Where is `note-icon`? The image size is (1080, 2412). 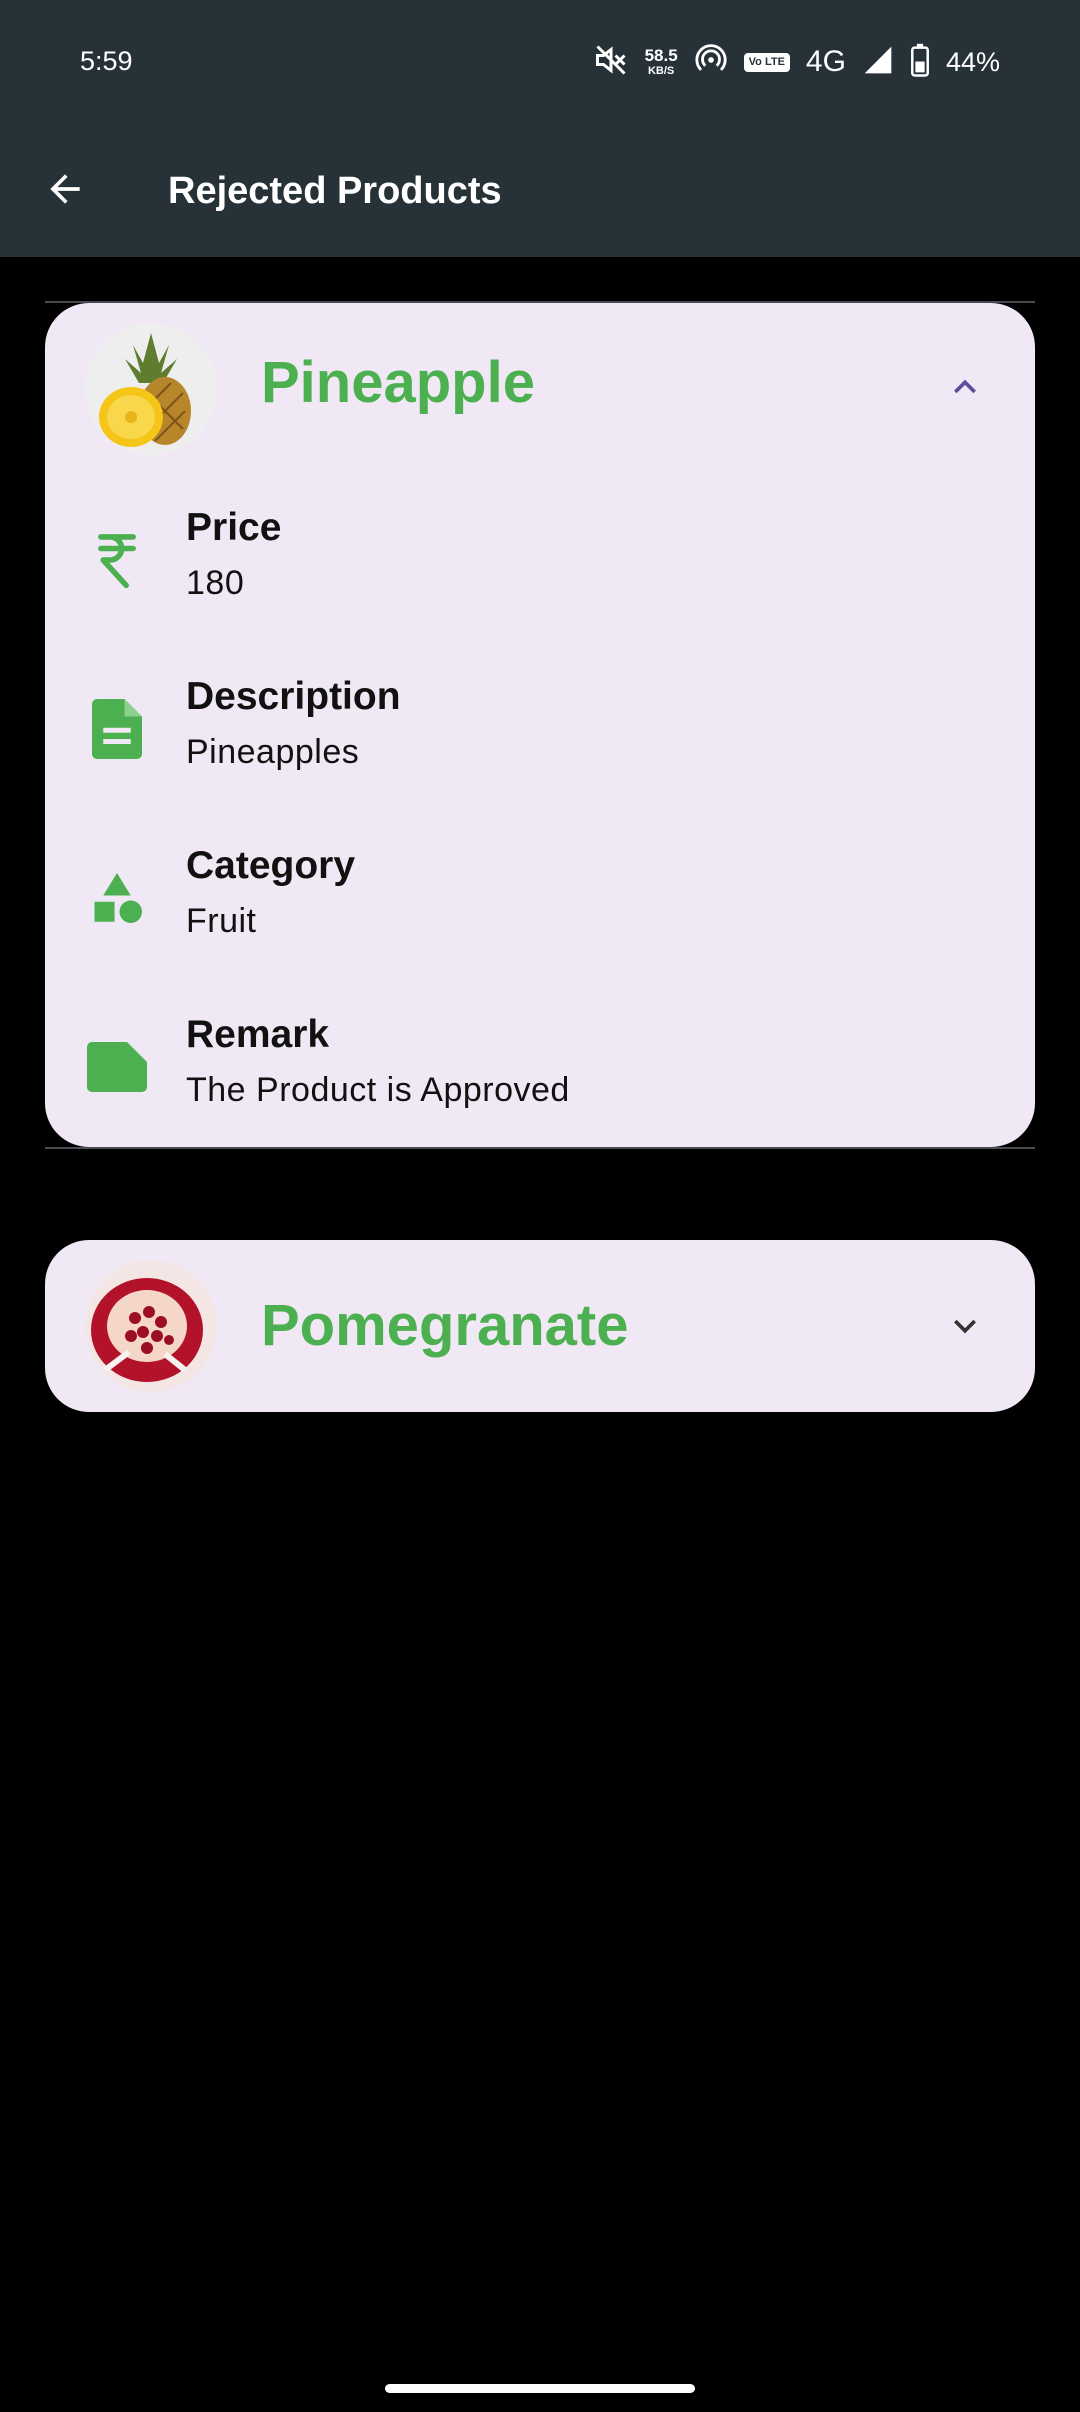 note-icon is located at coordinates (117, 1067).